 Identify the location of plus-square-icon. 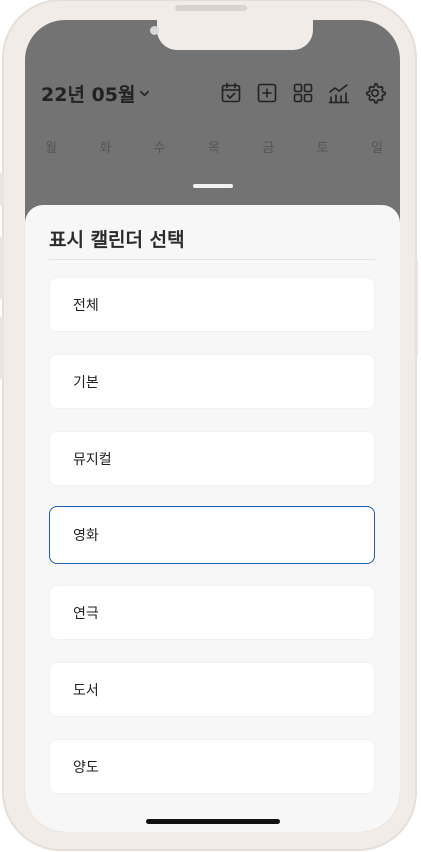
(267, 93).